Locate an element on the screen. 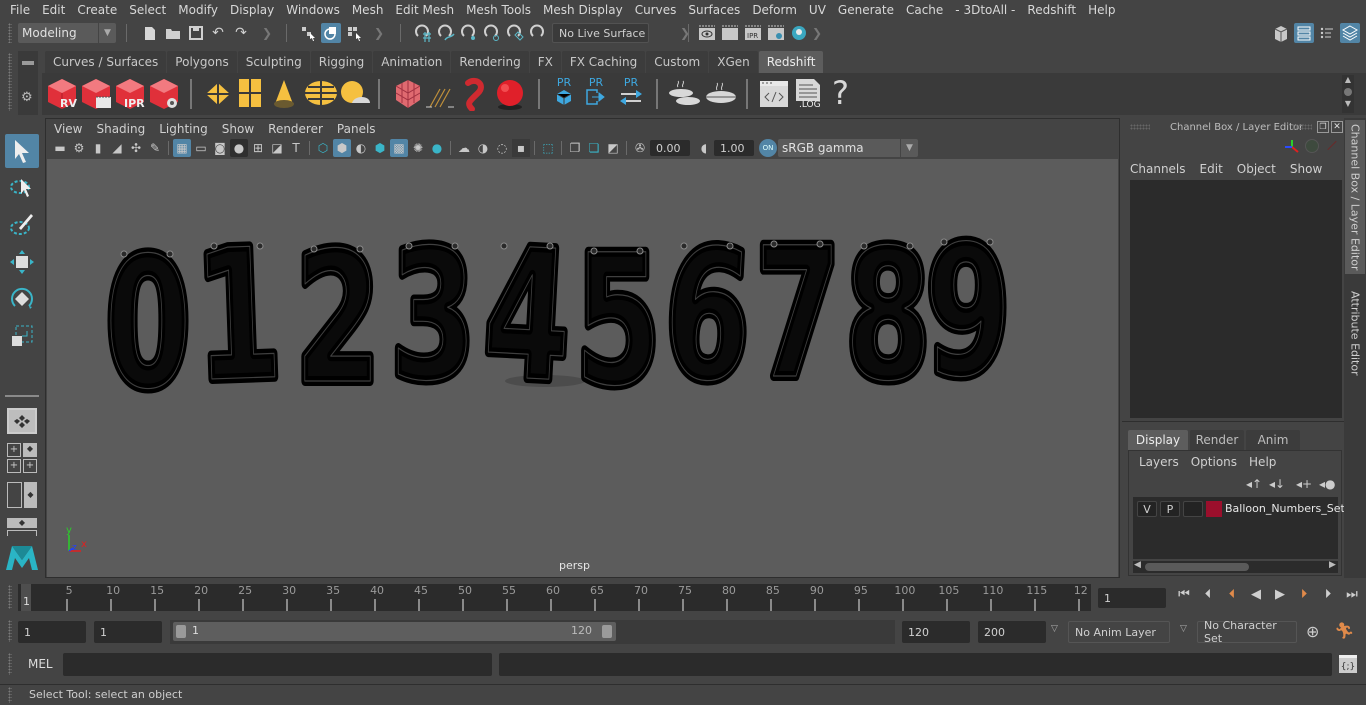 This screenshot has height=705, width=1366. viewport-menu-shading: Shading is located at coordinates (120, 129).